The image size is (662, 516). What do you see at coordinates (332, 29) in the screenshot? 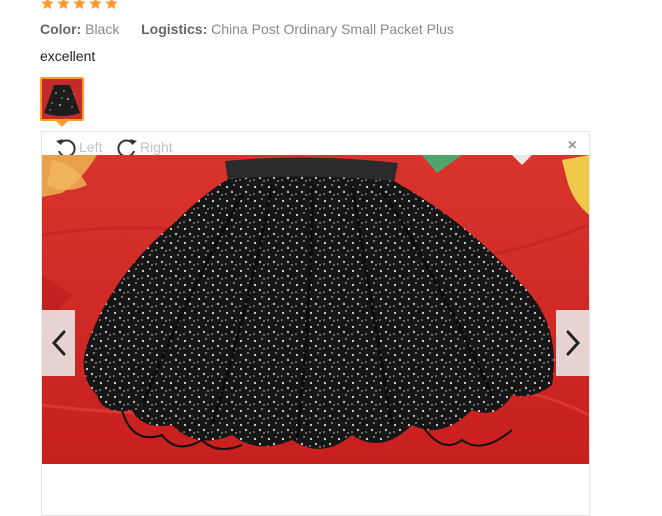
I see `logistics-value: China Post Ordinary Small Packet Plus` at bounding box center [332, 29].